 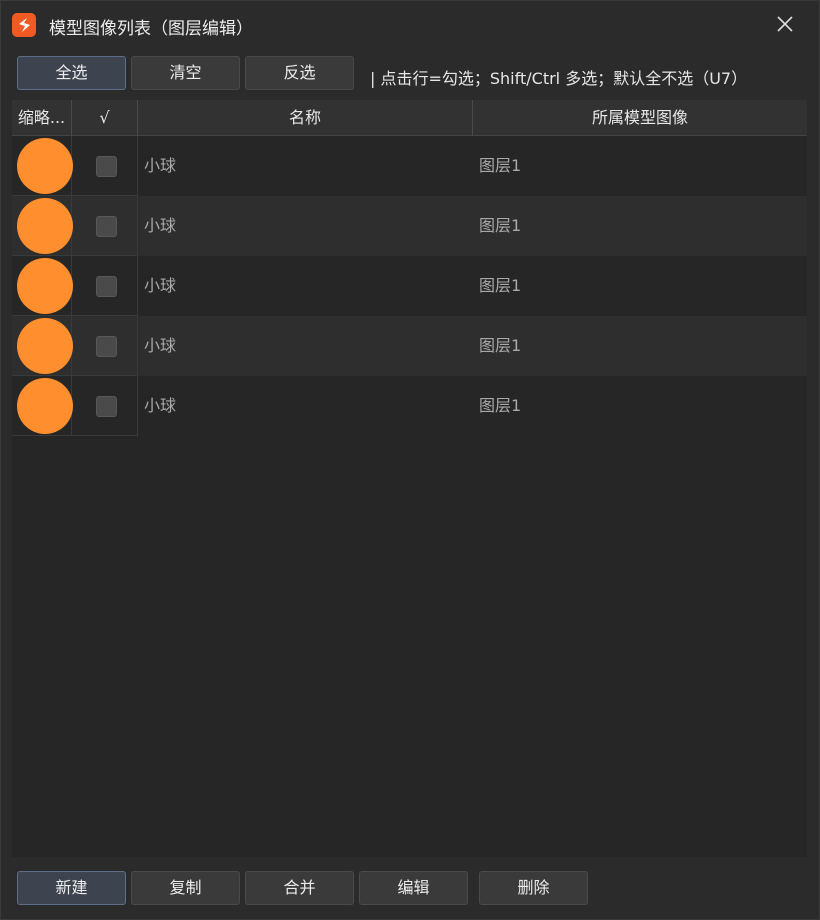 What do you see at coordinates (24, 25) in the screenshot?
I see `app-logo-icon` at bounding box center [24, 25].